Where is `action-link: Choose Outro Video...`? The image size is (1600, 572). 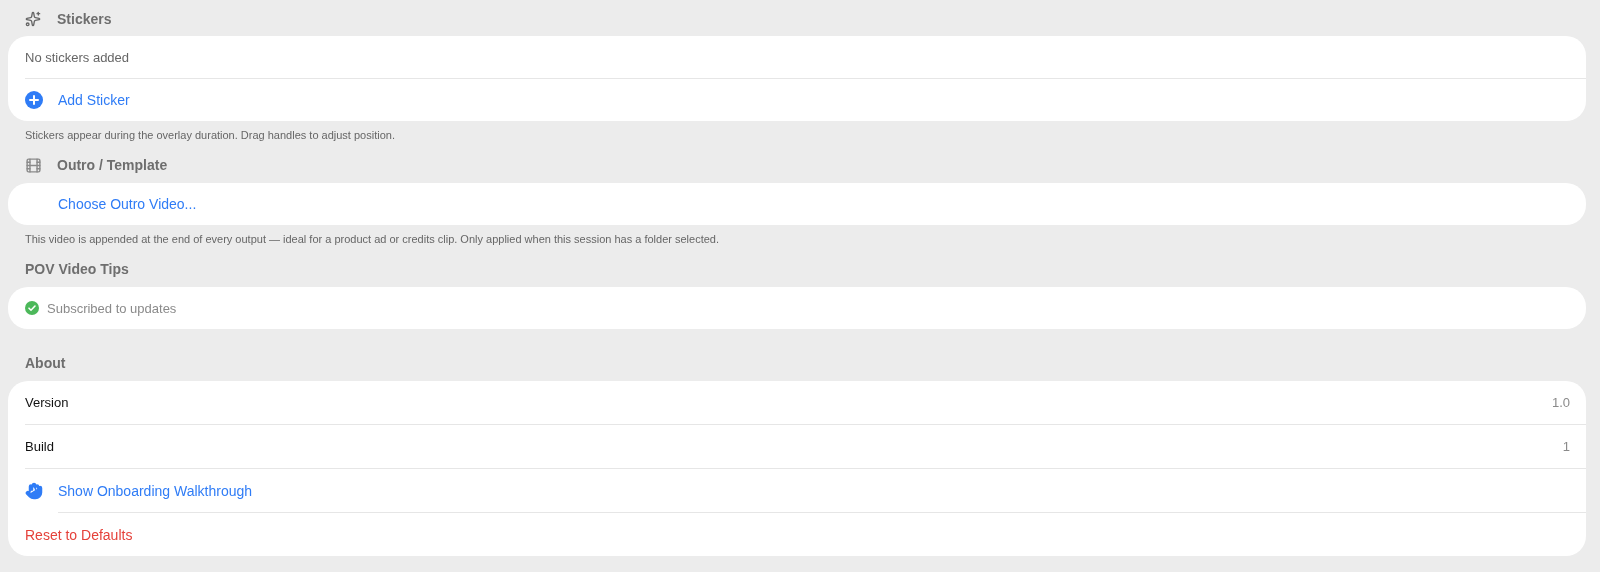
action-link: Choose Outro Video... is located at coordinates (127, 204).